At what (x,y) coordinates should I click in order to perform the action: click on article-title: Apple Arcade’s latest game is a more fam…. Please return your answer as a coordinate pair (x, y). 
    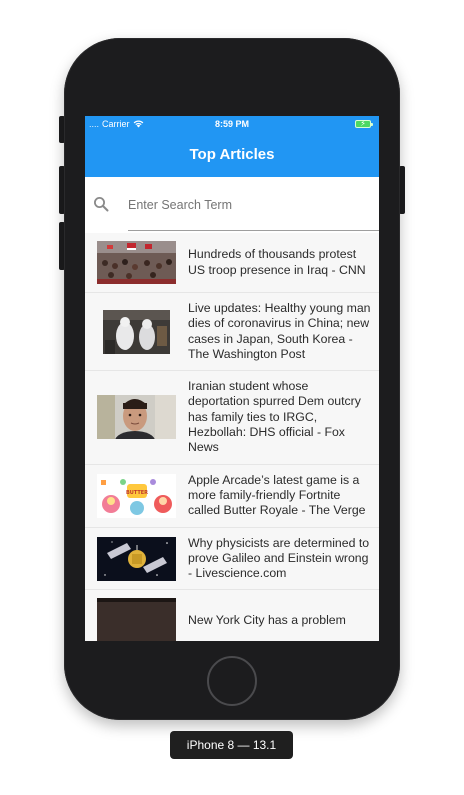
    Looking at the image, I should click on (280, 496).